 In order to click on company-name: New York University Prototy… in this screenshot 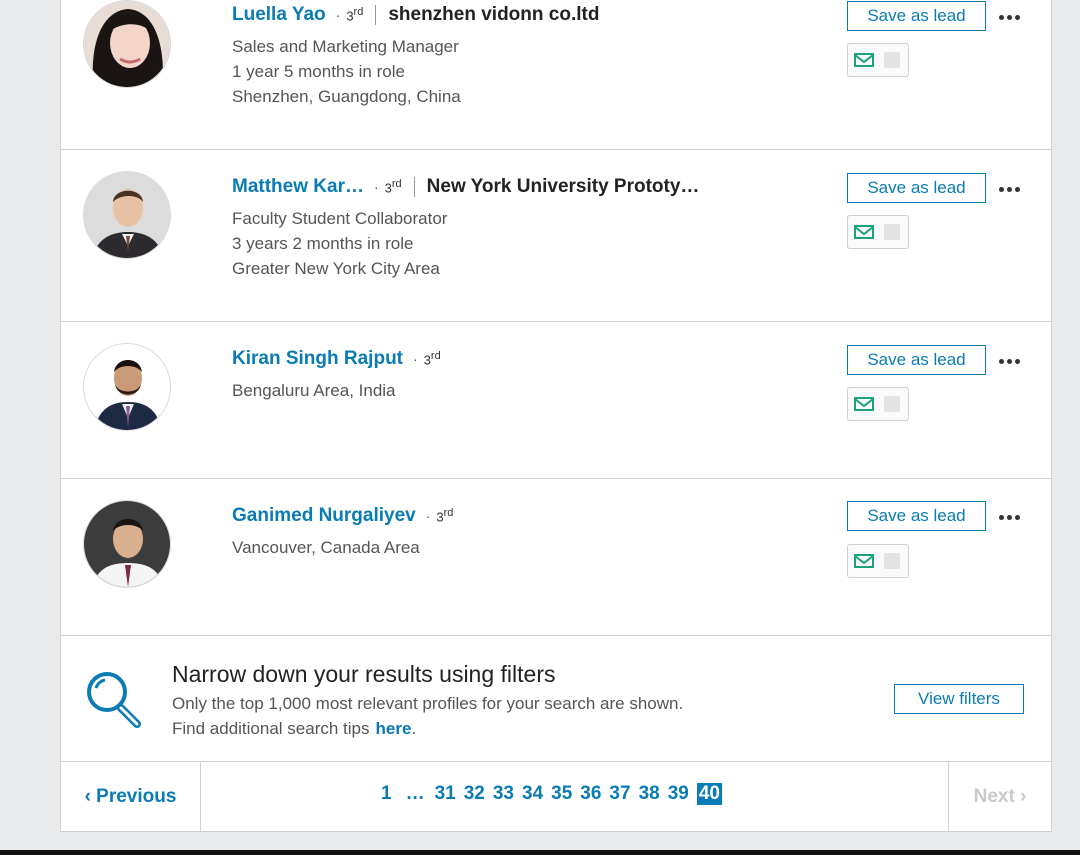, I will do `click(563, 186)`.